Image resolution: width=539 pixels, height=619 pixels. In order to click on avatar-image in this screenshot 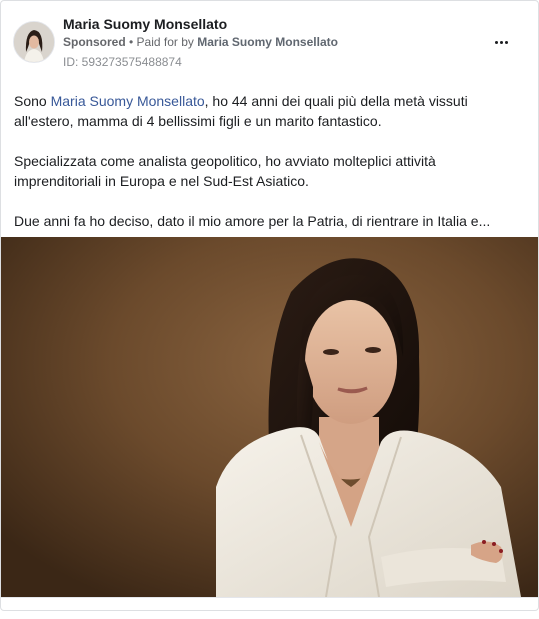, I will do `click(34, 42)`.